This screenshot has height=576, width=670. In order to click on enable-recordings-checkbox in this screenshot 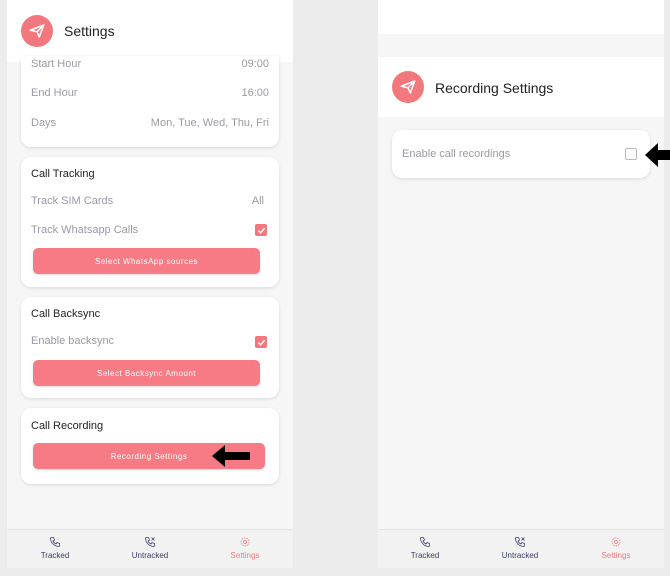, I will do `click(631, 154)`.